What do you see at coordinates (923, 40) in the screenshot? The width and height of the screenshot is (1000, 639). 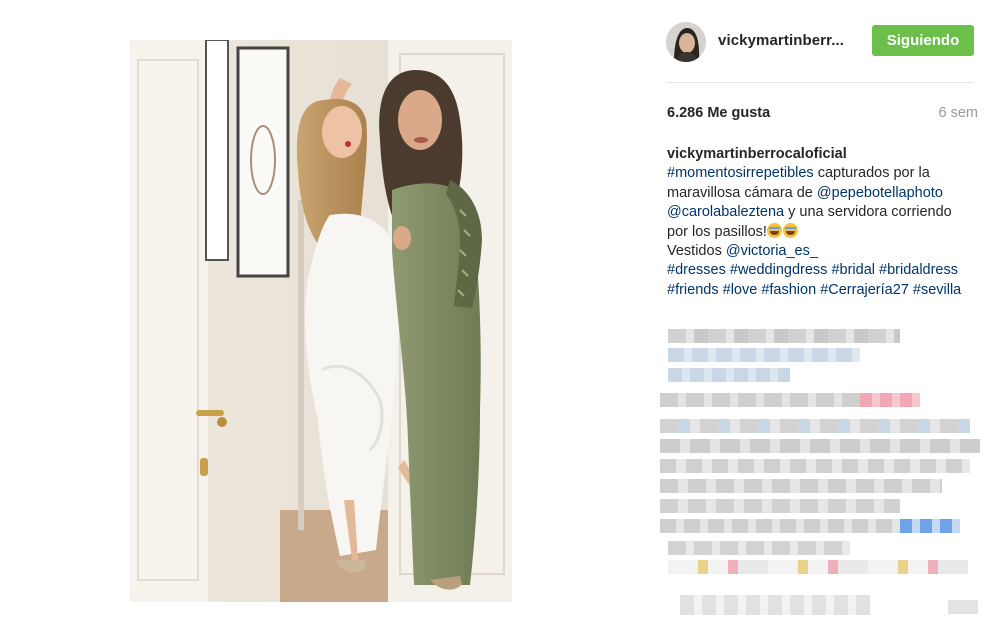 I see `following-button: Siguiendo` at bounding box center [923, 40].